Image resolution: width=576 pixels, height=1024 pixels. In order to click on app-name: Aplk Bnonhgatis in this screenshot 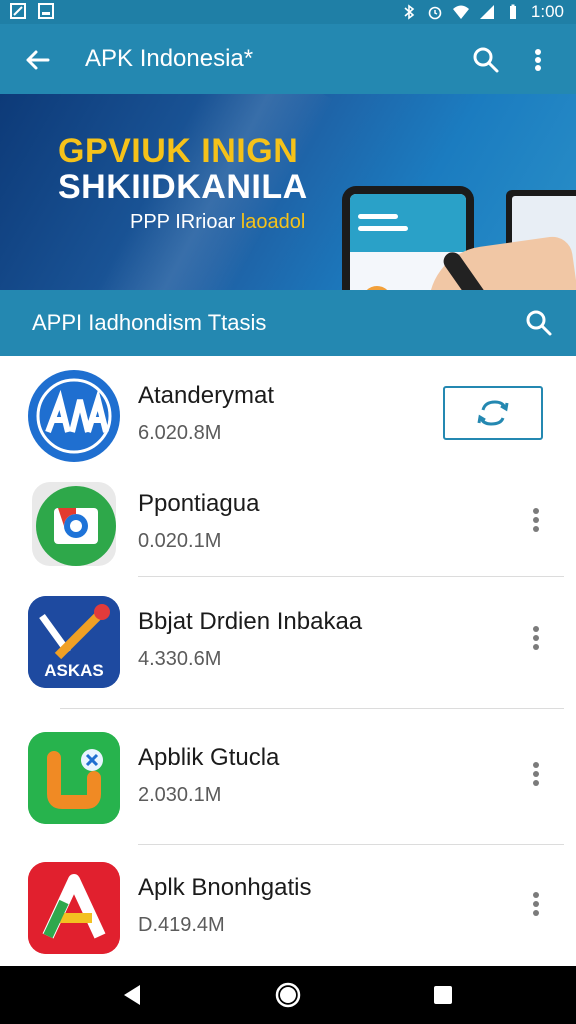, I will do `click(225, 887)`.